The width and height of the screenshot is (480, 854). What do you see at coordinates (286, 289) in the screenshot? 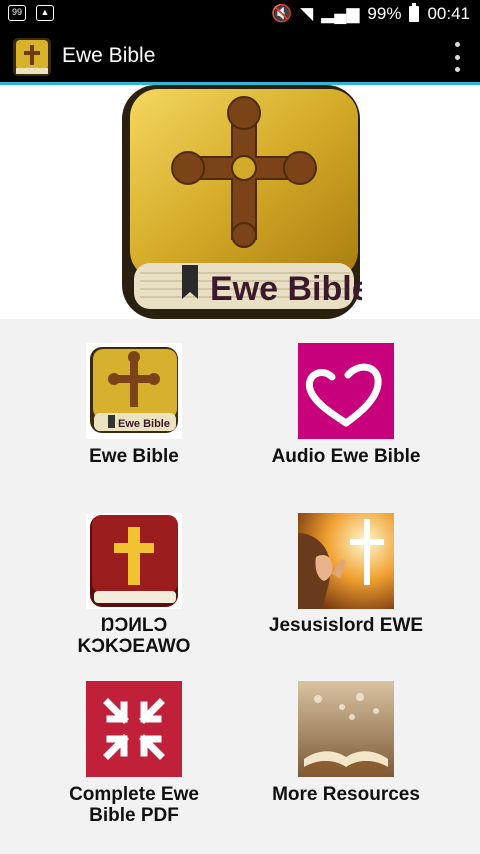
I see `banner-book-label: Ewe Bible` at bounding box center [286, 289].